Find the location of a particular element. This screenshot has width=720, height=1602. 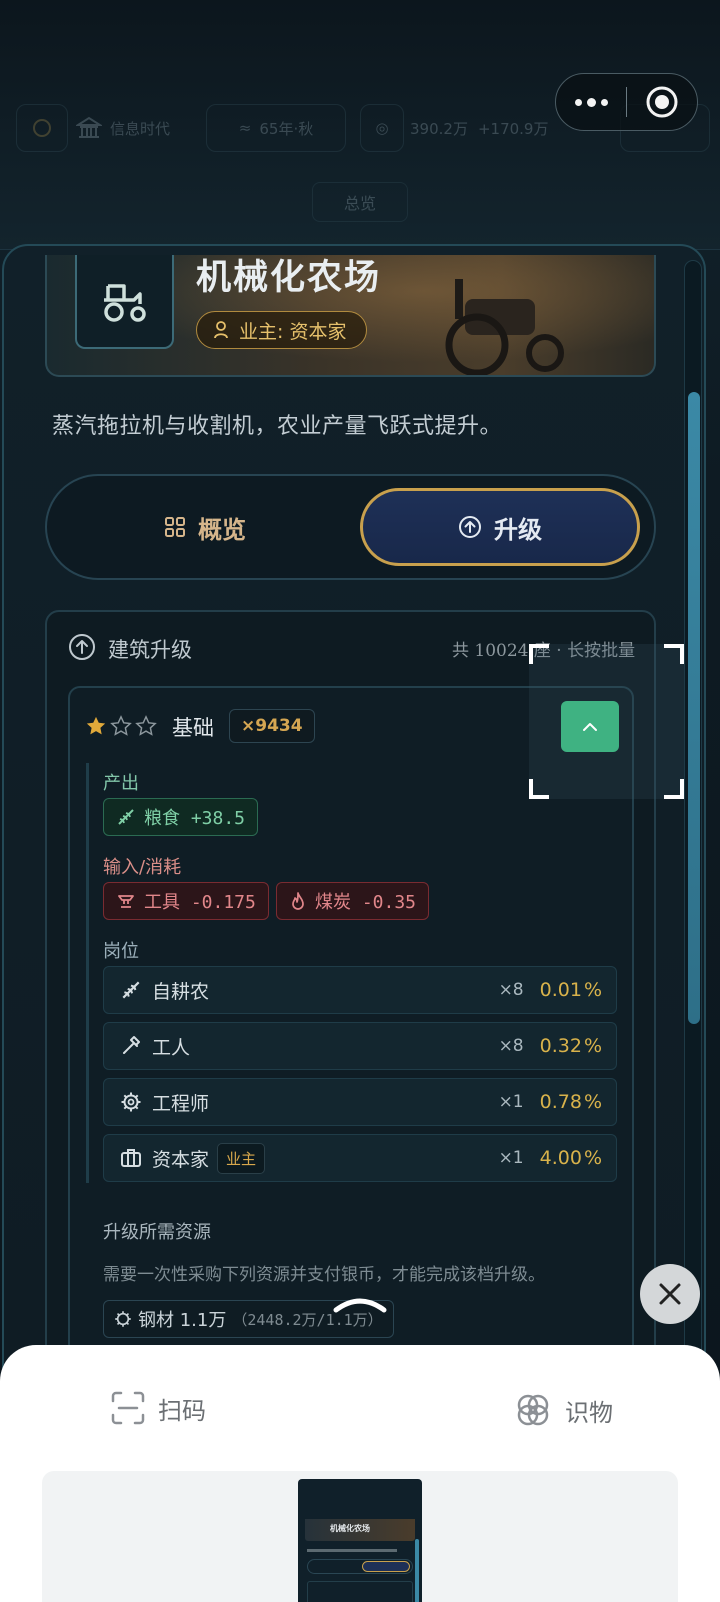

star-filled-icon is located at coordinates (96, 725).